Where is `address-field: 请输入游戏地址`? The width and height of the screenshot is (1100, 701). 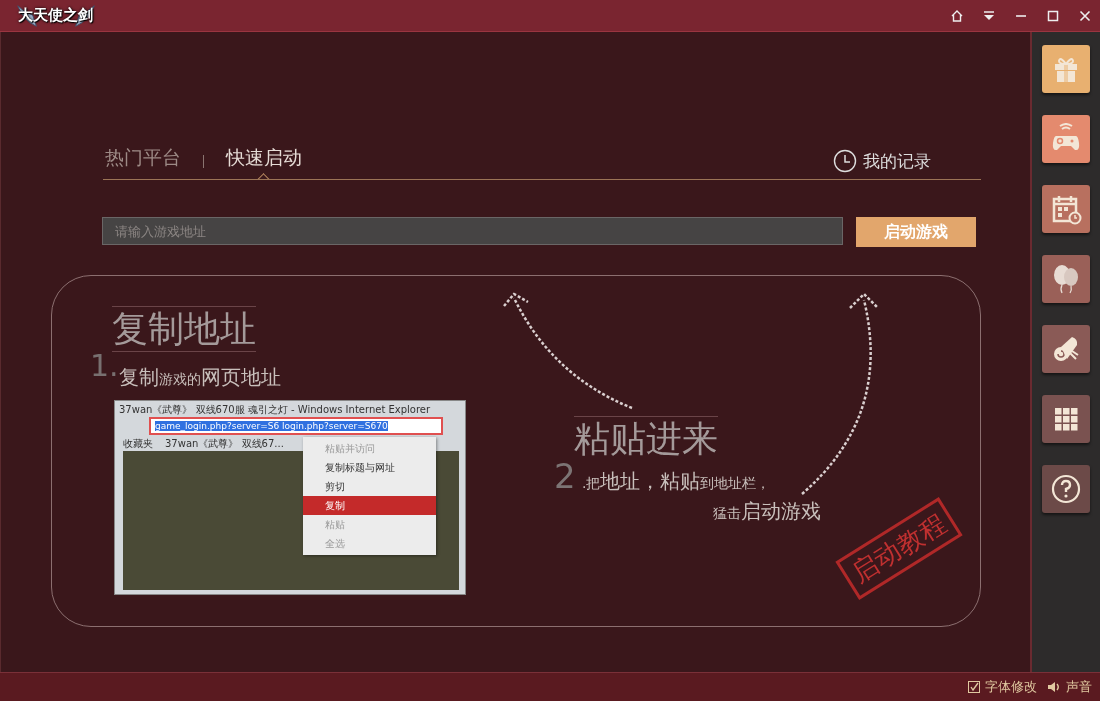 address-field: 请输入游戏地址 is located at coordinates (472, 231).